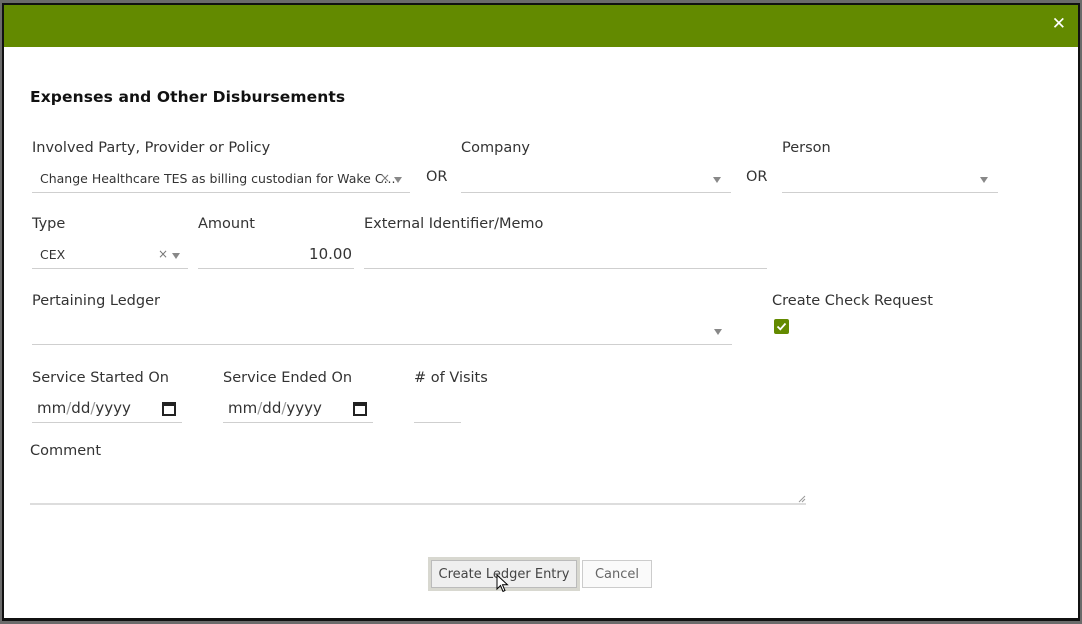 The height and width of the screenshot is (624, 1082). I want to click on comment-label: Comment, so click(66, 451).